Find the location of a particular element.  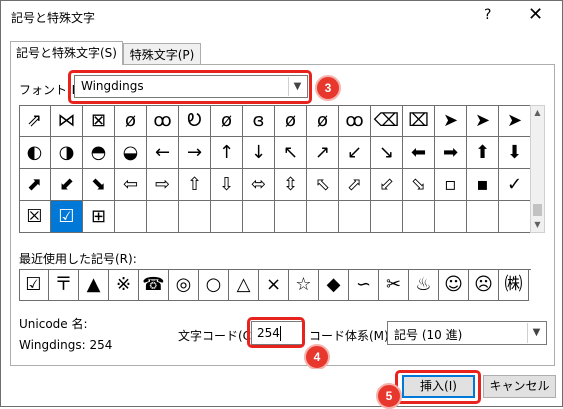

tab-symbols: 記号と特殊文字(S) is located at coordinates (66, 53).